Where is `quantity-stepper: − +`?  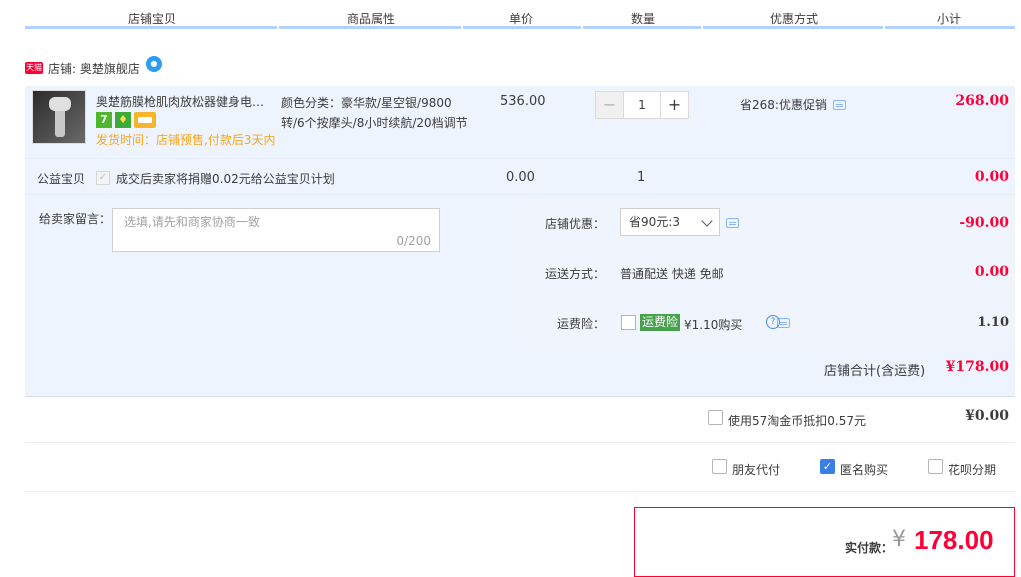
quantity-stepper: − + is located at coordinates (642, 105).